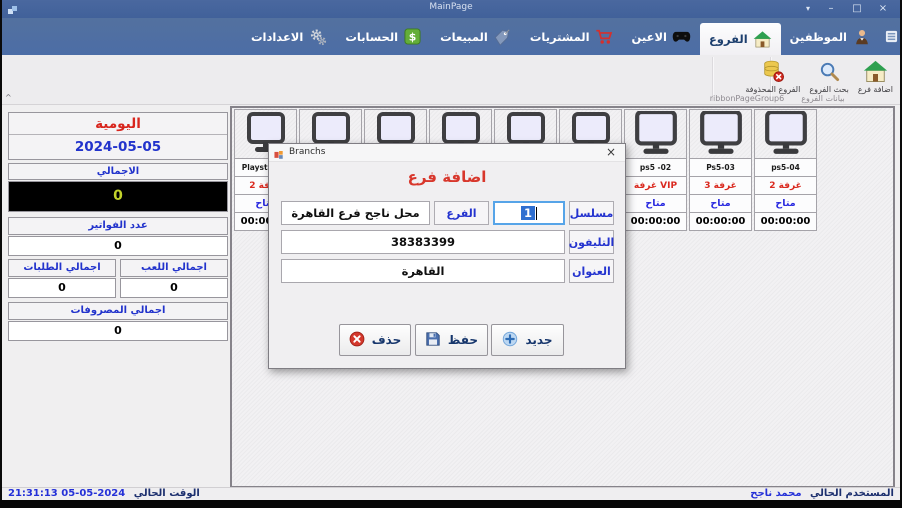 The height and width of the screenshot is (508, 902). What do you see at coordinates (655, 185) in the screenshot?
I see `station-room: غرفة VIP` at bounding box center [655, 185].